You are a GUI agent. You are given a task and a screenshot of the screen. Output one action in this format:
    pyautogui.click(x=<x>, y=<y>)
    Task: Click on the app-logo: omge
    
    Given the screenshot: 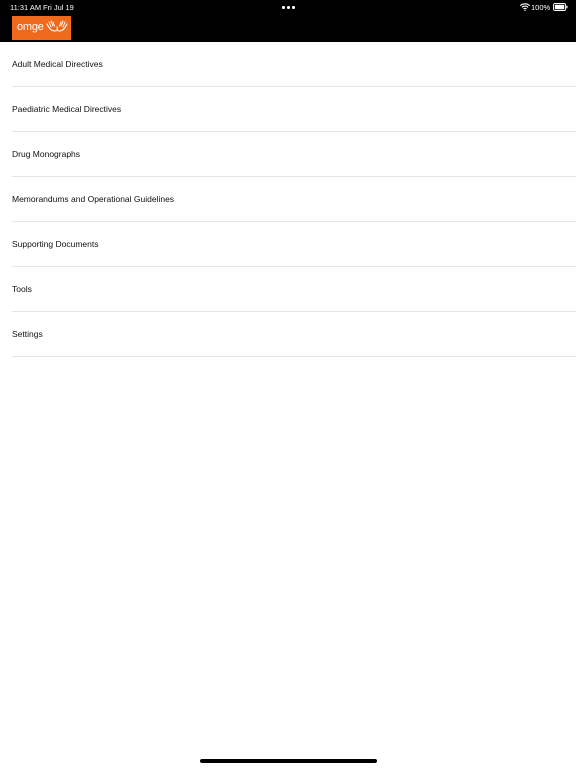 What is the action you would take?
    pyautogui.click(x=41, y=28)
    